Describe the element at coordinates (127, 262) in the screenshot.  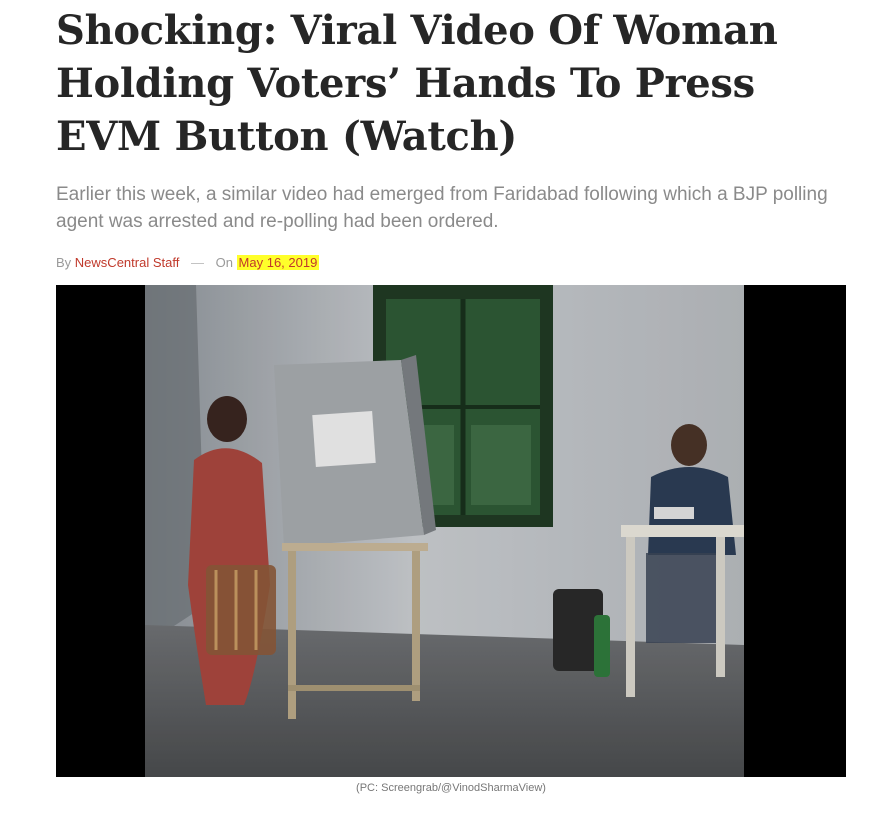
I see `author-link: NewsCentral Staff` at that location.